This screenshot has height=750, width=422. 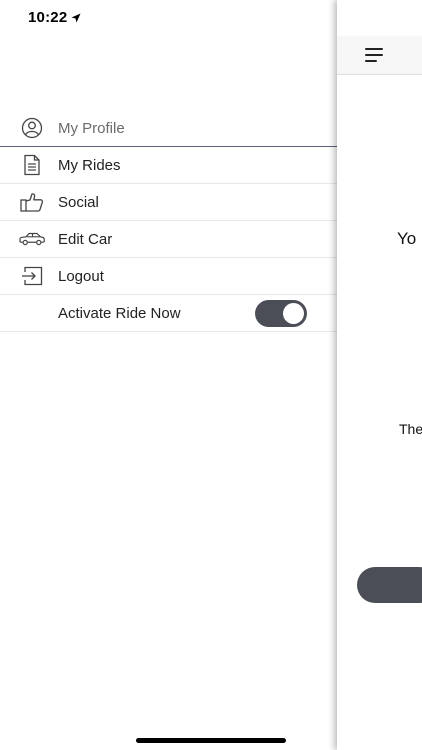 What do you see at coordinates (32, 202) in the screenshot?
I see `thumbs-up-icon` at bounding box center [32, 202].